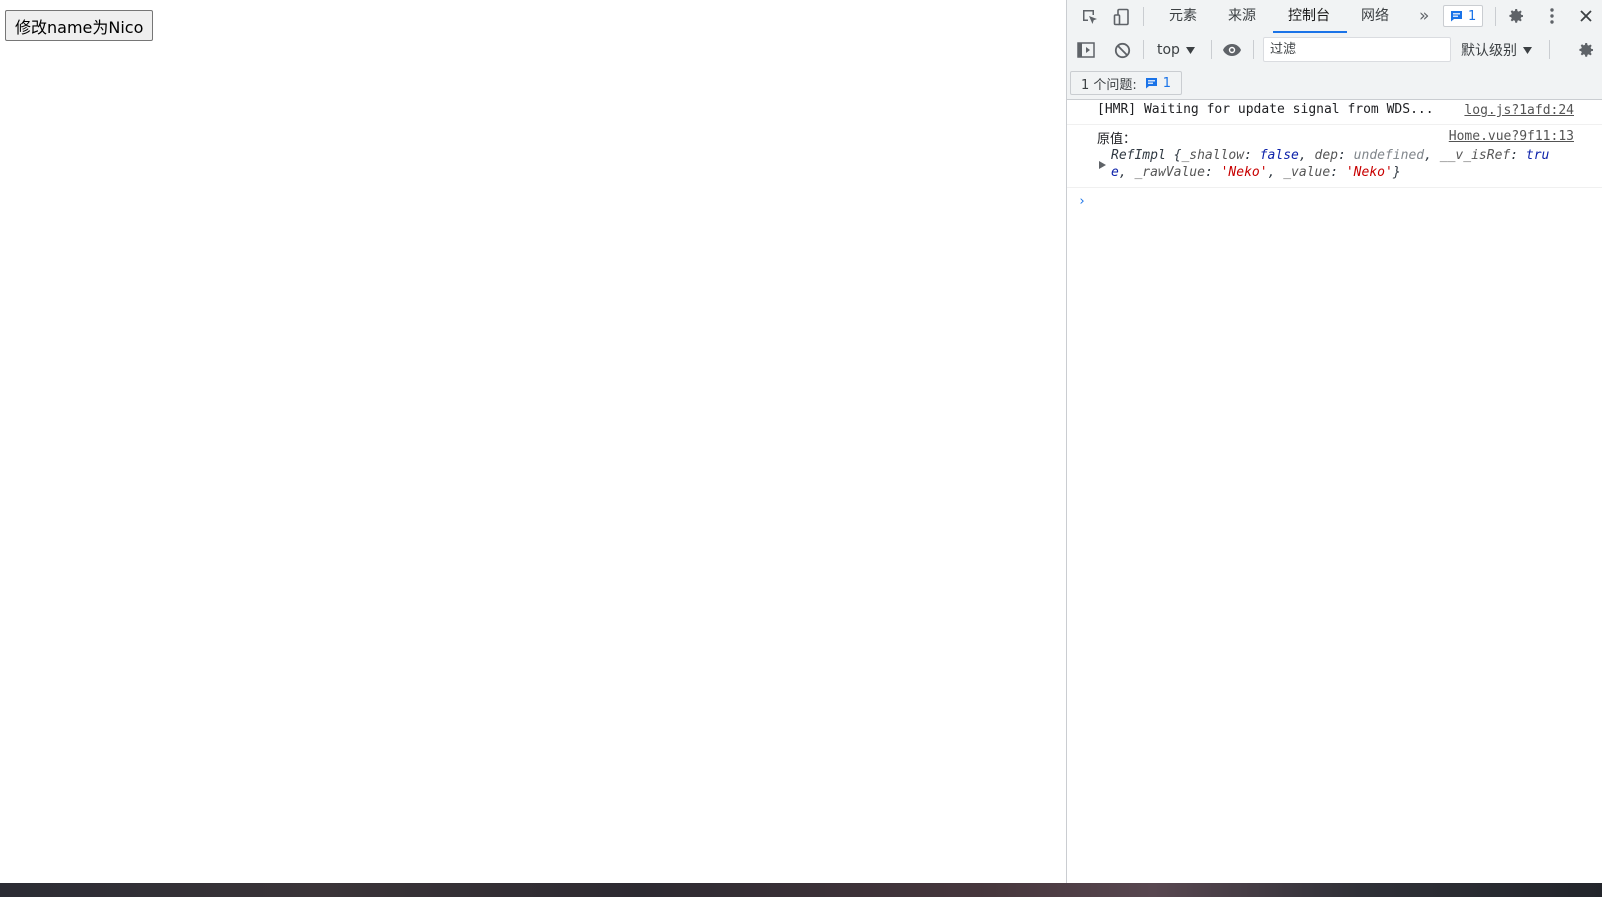 The height and width of the screenshot is (897, 1602). Describe the element at coordinates (1334, 17) in the screenshot. I see `devtools-tabbar: 元素 来源 控制台 网络 » 1` at that location.